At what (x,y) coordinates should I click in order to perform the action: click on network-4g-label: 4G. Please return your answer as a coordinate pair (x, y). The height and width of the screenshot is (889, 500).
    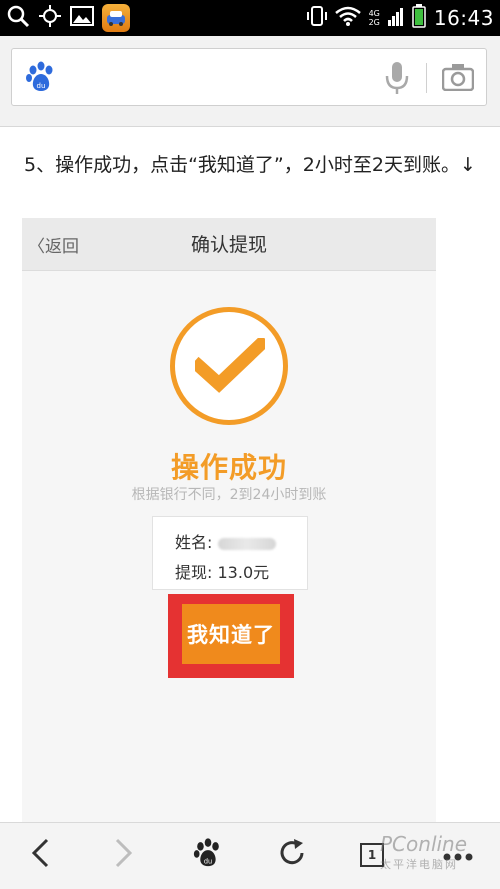
    Looking at the image, I should click on (374, 13).